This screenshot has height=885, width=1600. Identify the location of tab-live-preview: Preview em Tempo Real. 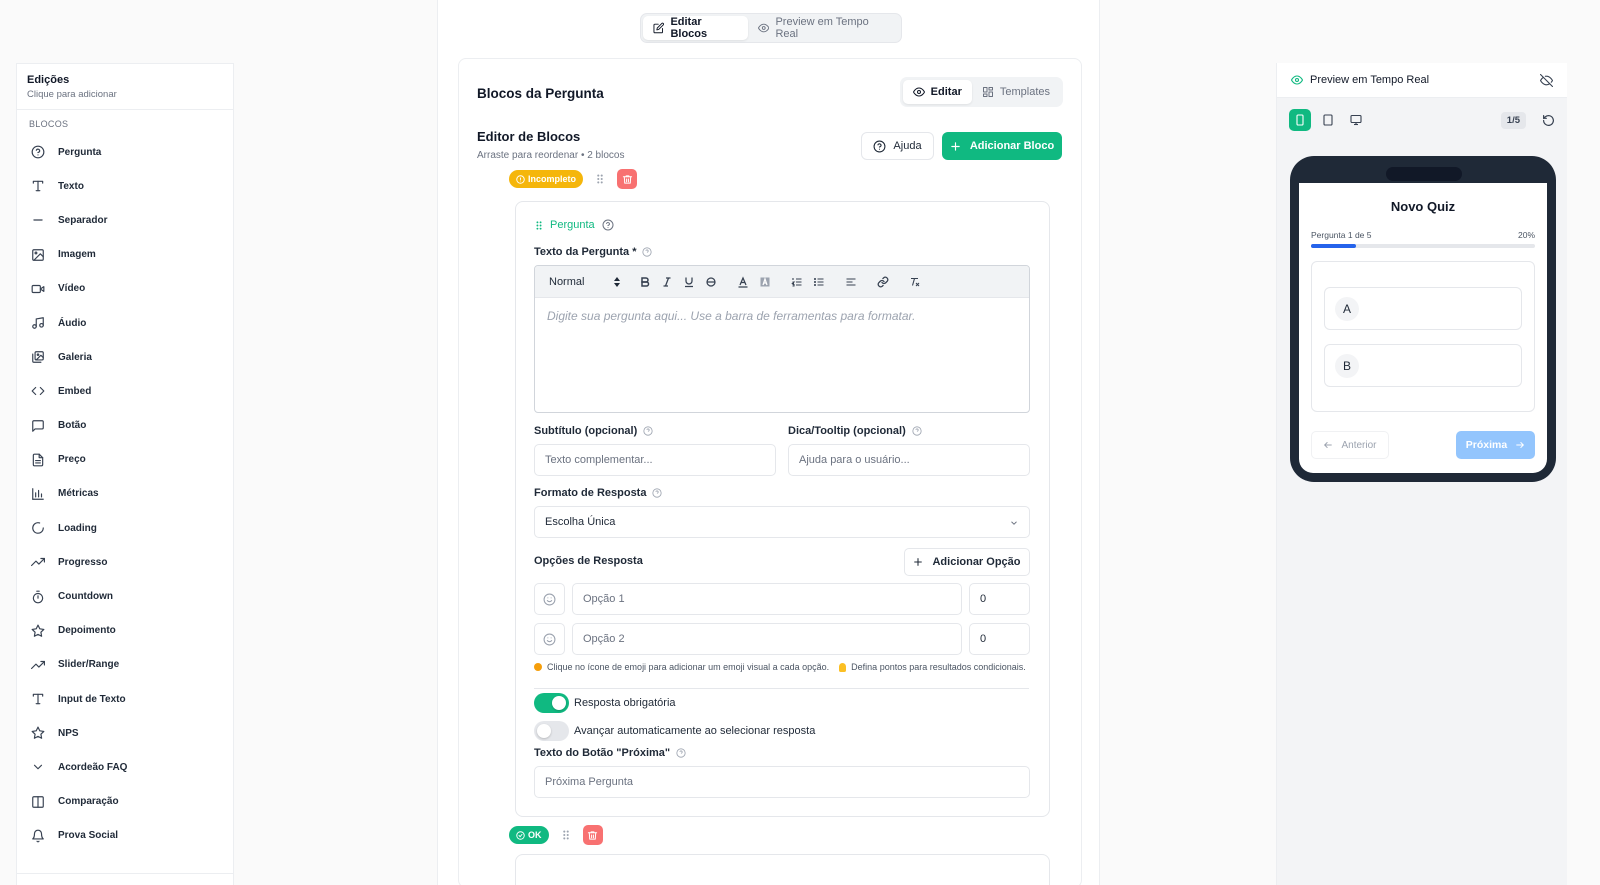
(823, 28).